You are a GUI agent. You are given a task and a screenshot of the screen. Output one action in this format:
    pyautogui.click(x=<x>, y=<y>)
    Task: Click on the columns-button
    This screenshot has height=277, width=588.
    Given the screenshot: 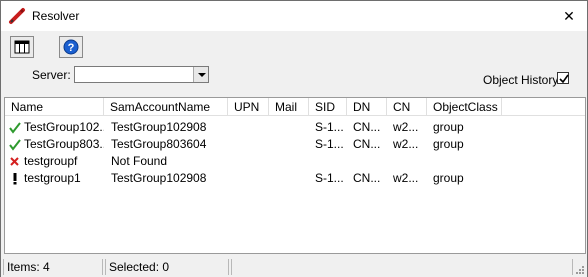 What is the action you would take?
    pyautogui.click(x=22, y=47)
    